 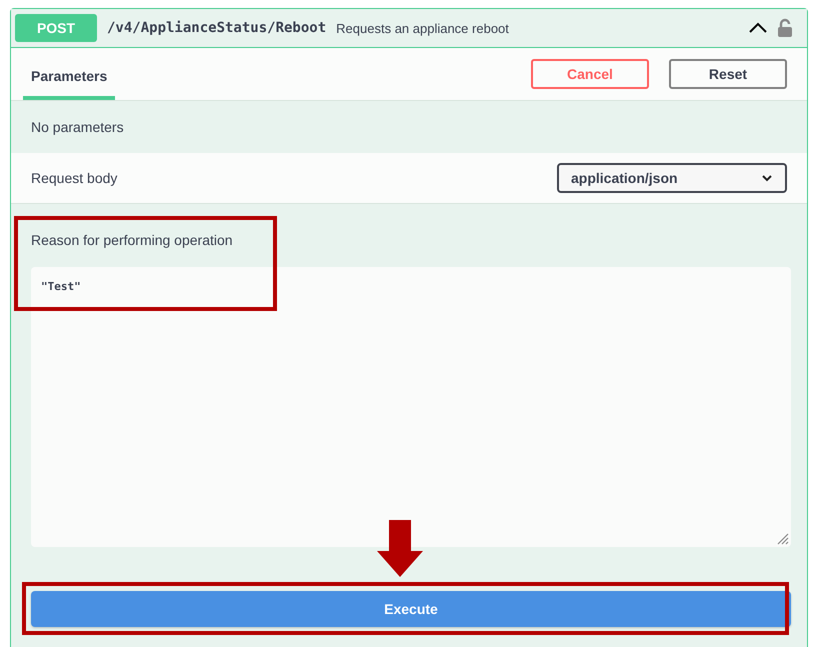 What do you see at coordinates (672, 178) in the screenshot?
I see `content-type-select: application/json` at bounding box center [672, 178].